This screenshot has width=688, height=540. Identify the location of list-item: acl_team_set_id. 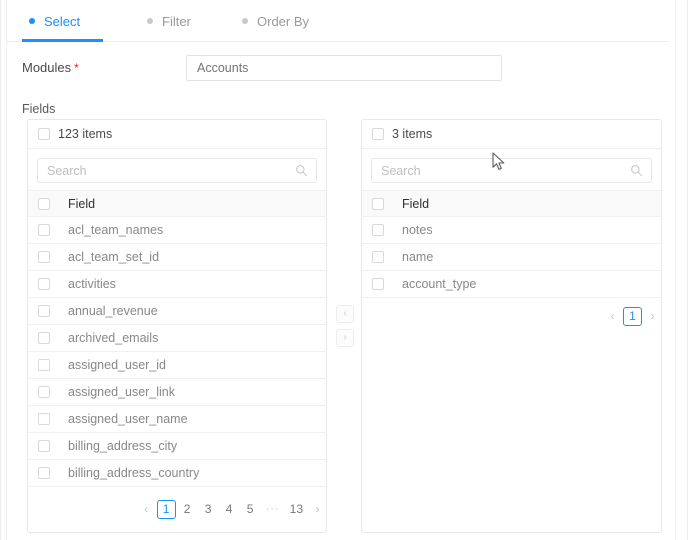
(177, 257).